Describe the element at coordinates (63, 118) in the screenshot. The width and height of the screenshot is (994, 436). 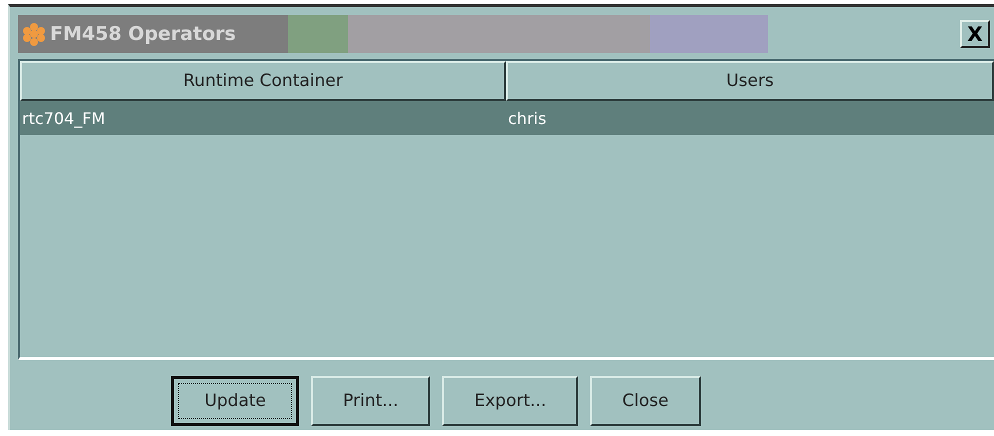
I see `table-cell-text: rtc704_FM` at that location.